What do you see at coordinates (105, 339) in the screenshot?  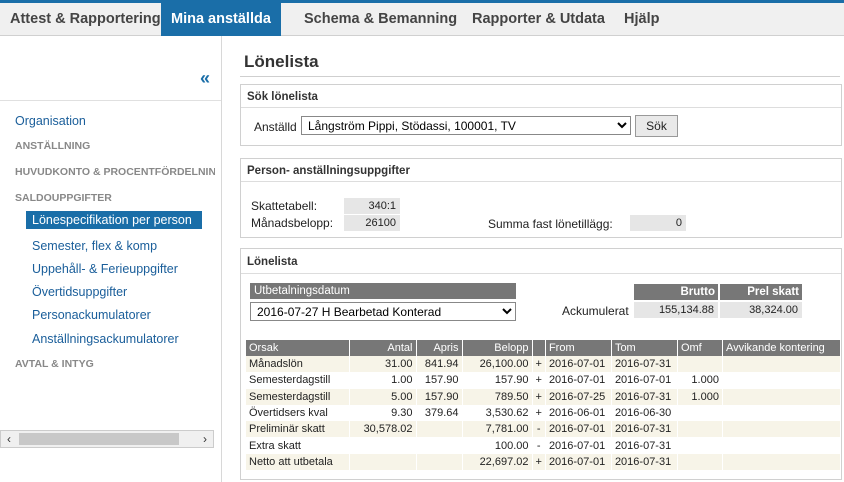 I see `sidebar-item-anstallningsackumulatorer: Anställningsackumulatorer` at bounding box center [105, 339].